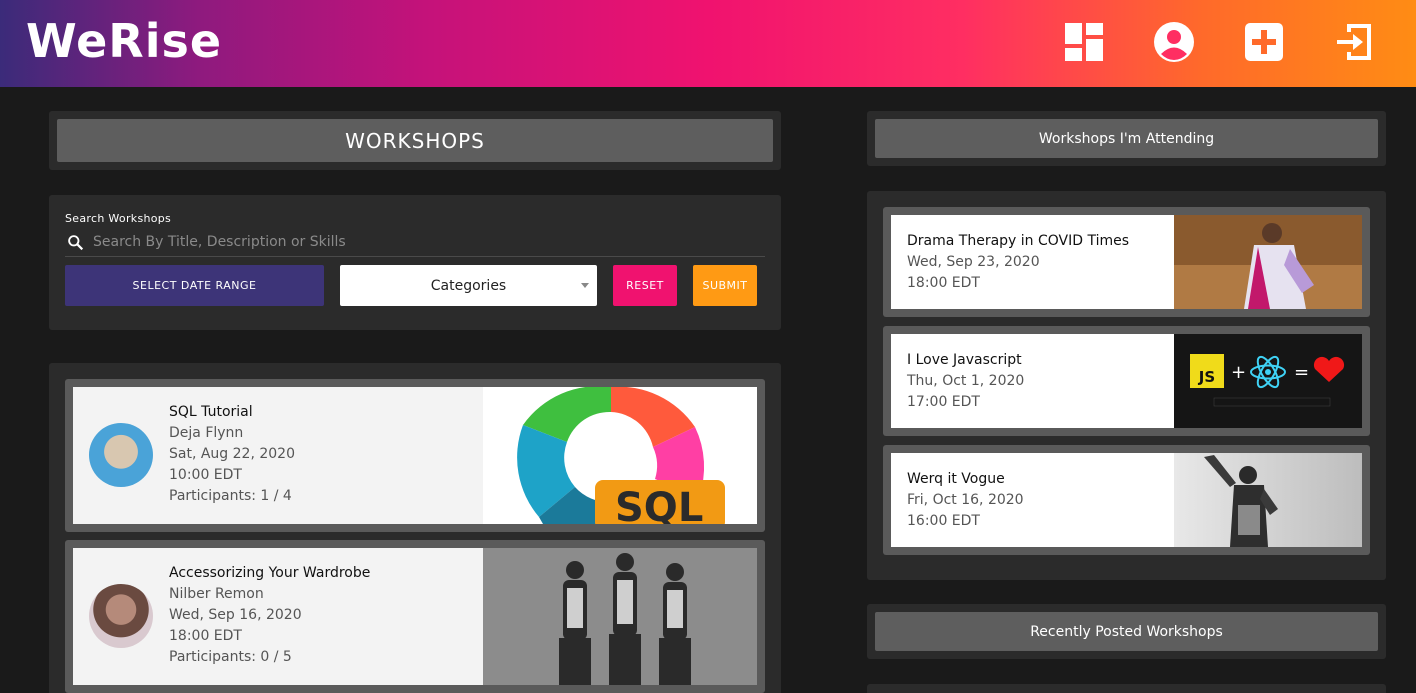 The width and height of the screenshot is (1416, 693). What do you see at coordinates (230, 496) in the screenshot?
I see `workshop-participants: Participants: 1 / 4` at bounding box center [230, 496].